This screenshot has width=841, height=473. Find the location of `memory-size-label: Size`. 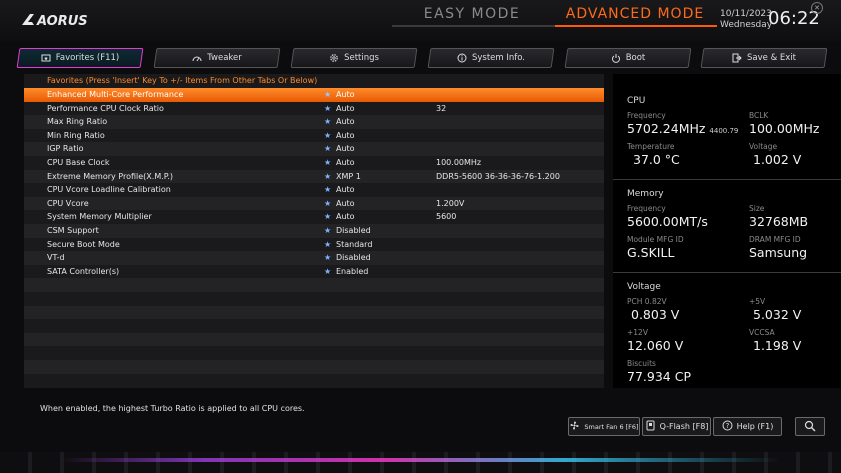

memory-size-label: Size is located at coordinates (757, 208).